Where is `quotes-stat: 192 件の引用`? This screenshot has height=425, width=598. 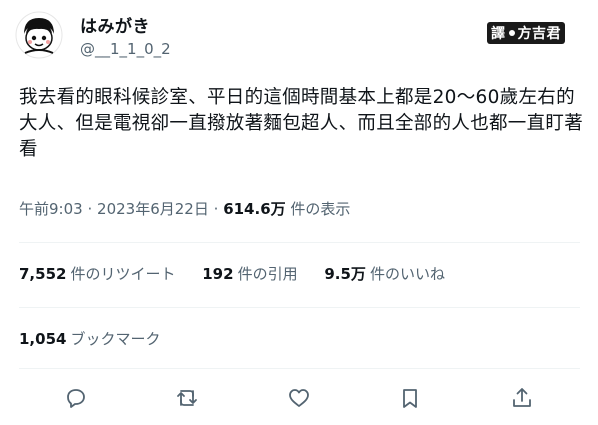
quotes-stat: 192 件の引用 is located at coordinates (249, 273).